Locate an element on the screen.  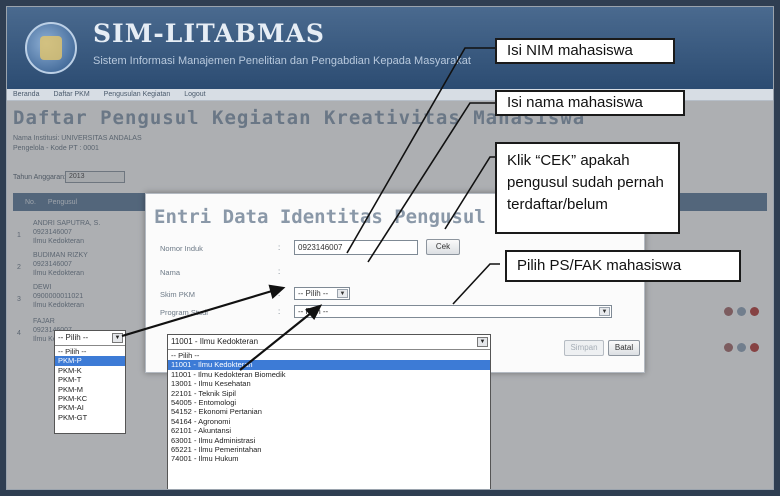
prodi-arrowhead is located at coordinates (314, 312).